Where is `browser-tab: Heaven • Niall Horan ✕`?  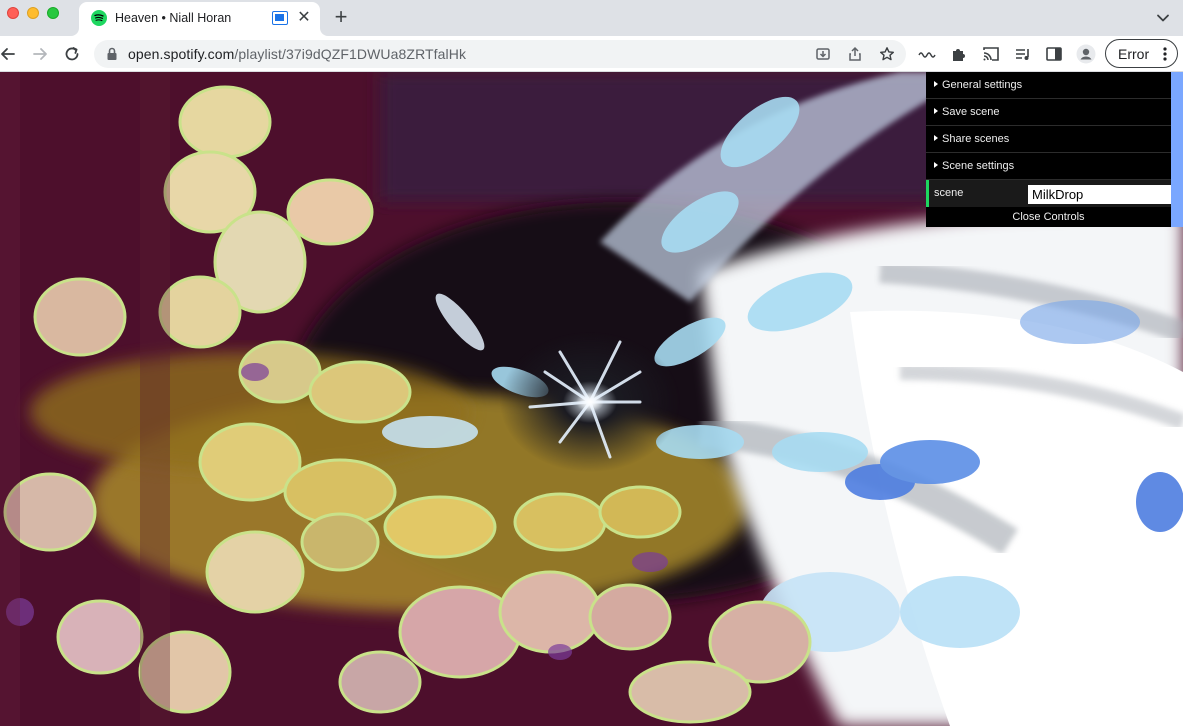
browser-tab: Heaven • Niall Horan ✕ is located at coordinates (199, 19).